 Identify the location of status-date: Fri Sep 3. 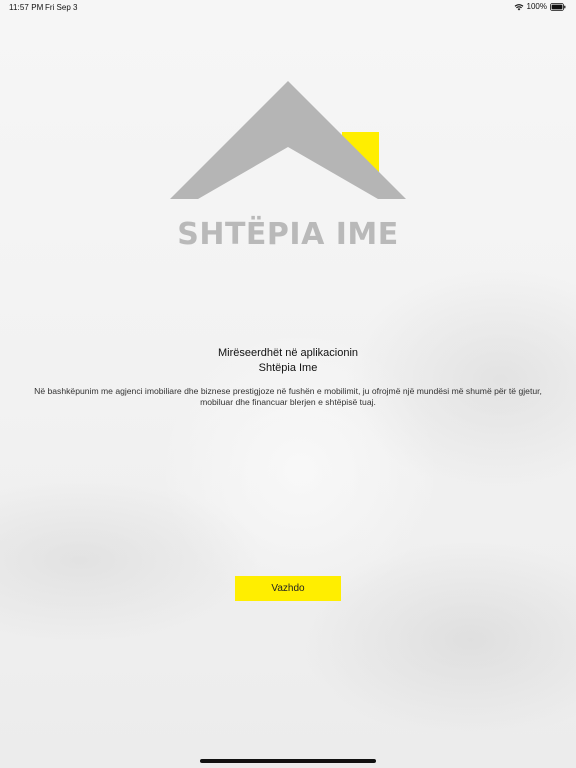
(61, 7).